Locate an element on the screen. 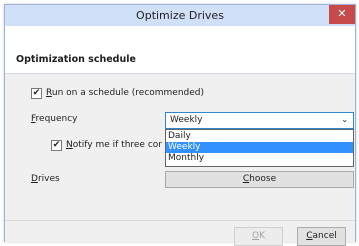 The width and height of the screenshot is (359, 246). ok-button: OK is located at coordinates (258, 236).